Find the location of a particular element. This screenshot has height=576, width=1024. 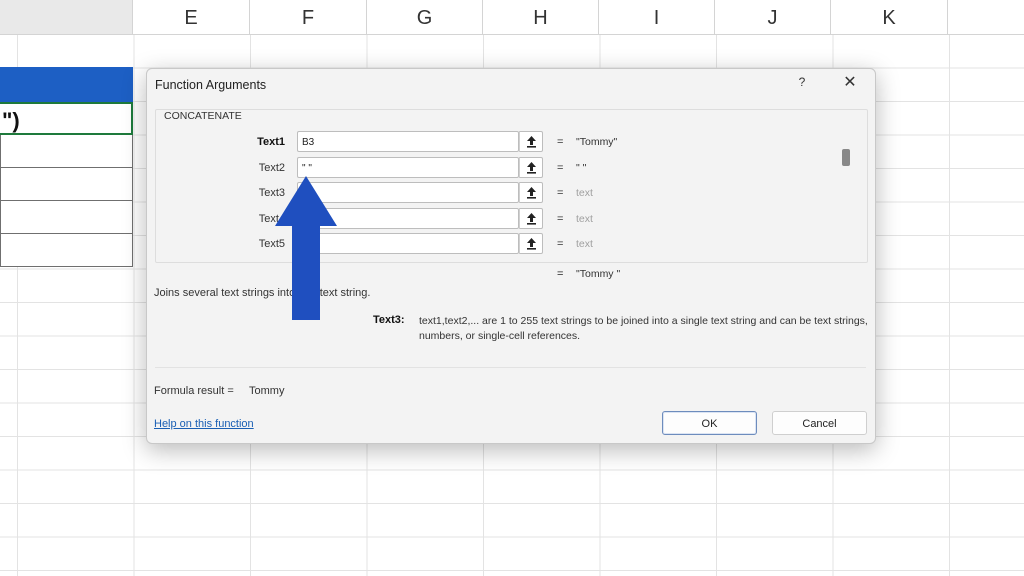

cancel-button: Cancel is located at coordinates (819, 423).